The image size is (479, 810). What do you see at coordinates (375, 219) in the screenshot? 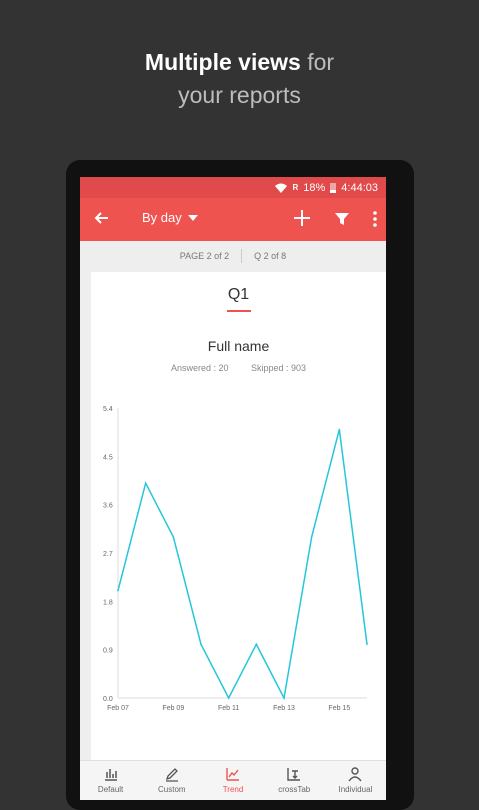
I see `more-options-icon` at bounding box center [375, 219].